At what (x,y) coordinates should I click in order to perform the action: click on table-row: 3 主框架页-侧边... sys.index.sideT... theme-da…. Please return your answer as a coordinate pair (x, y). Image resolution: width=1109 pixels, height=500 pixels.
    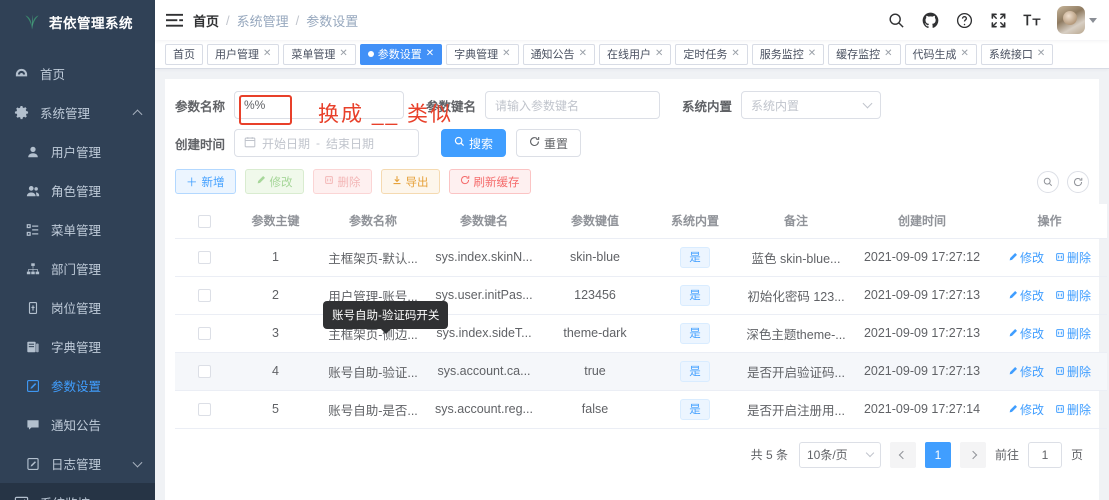
    Looking at the image, I should click on (641, 333).